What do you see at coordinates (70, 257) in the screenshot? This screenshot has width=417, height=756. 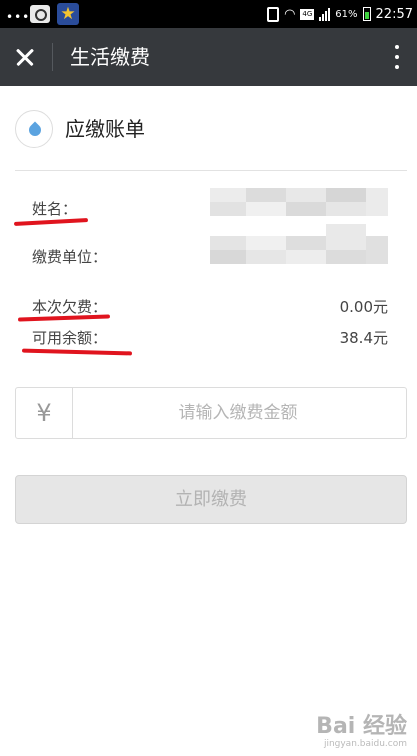 I see `unit-label: 缴费单位：` at bounding box center [70, 257].